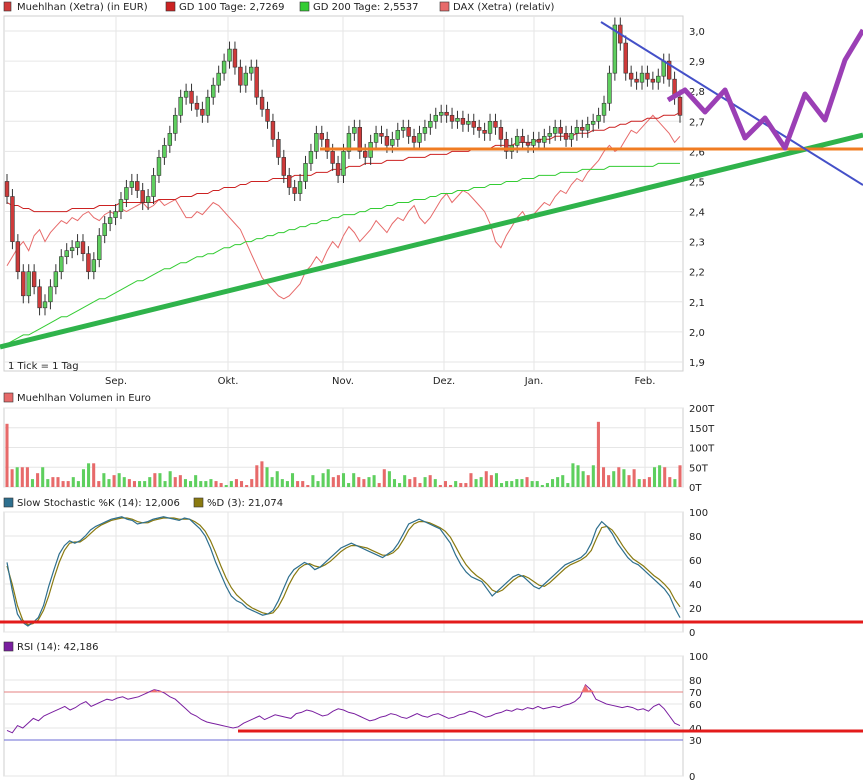  Describe the element at coordinates (82, 7) in the screenshot. I see `legend-label: Muehlhan (Xetra) (in EUR)` at that location.